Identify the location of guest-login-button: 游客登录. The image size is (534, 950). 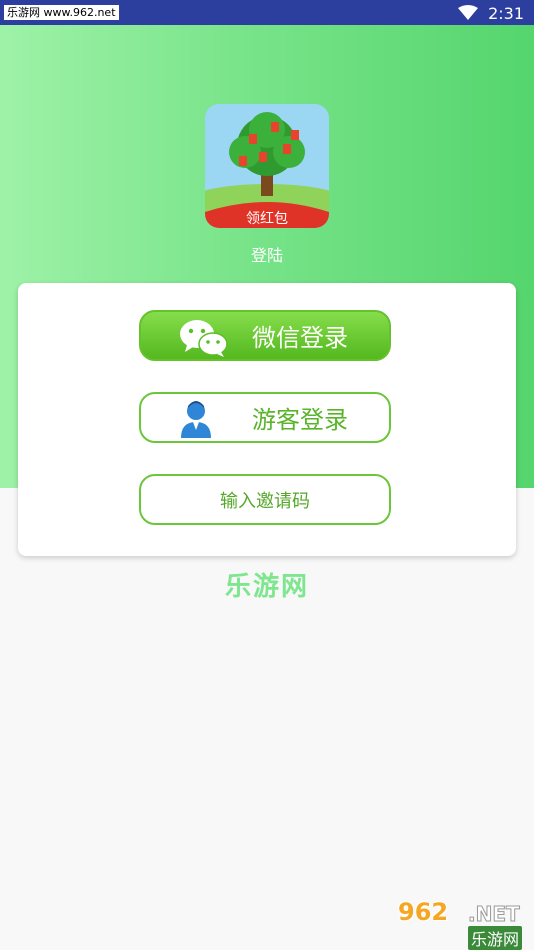
(265, 417).